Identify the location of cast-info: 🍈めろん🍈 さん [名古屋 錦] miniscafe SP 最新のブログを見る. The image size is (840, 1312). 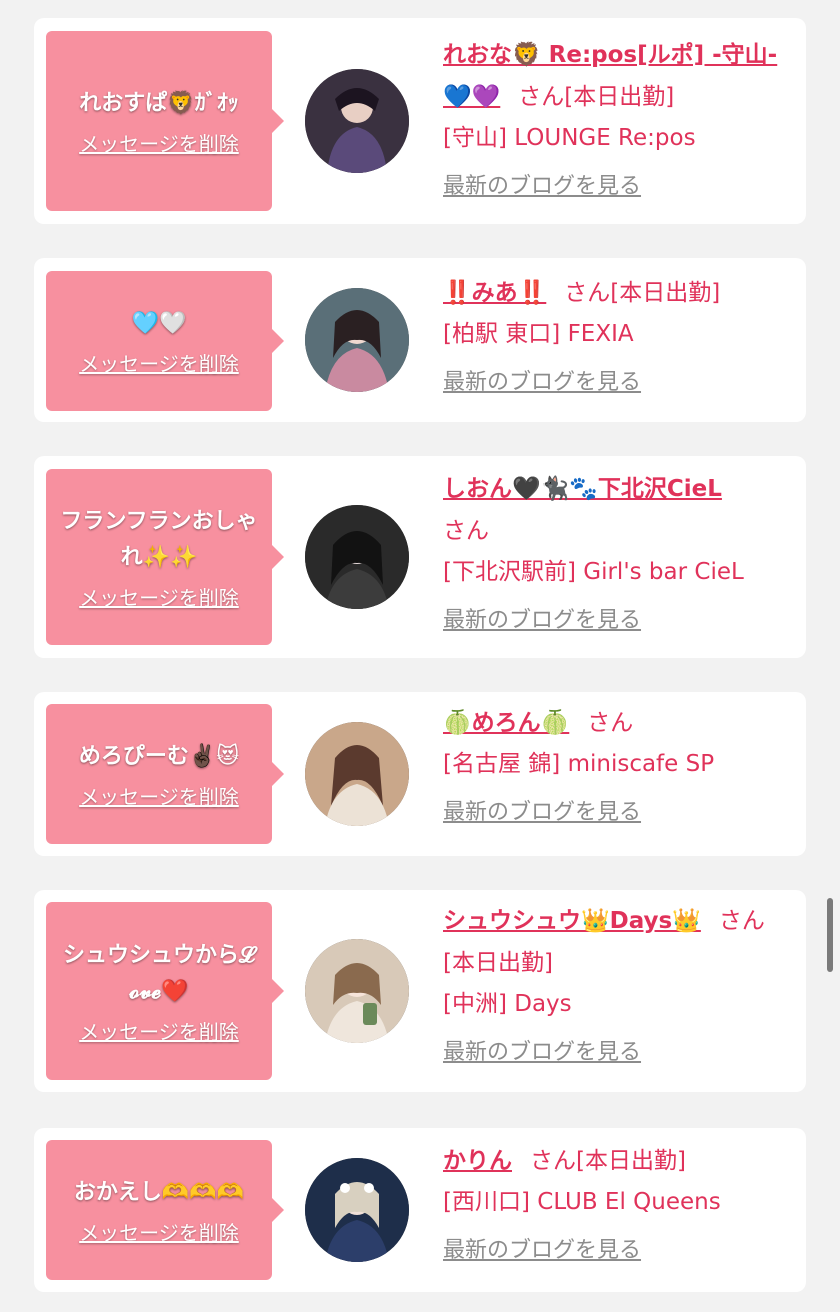
(619, 768).